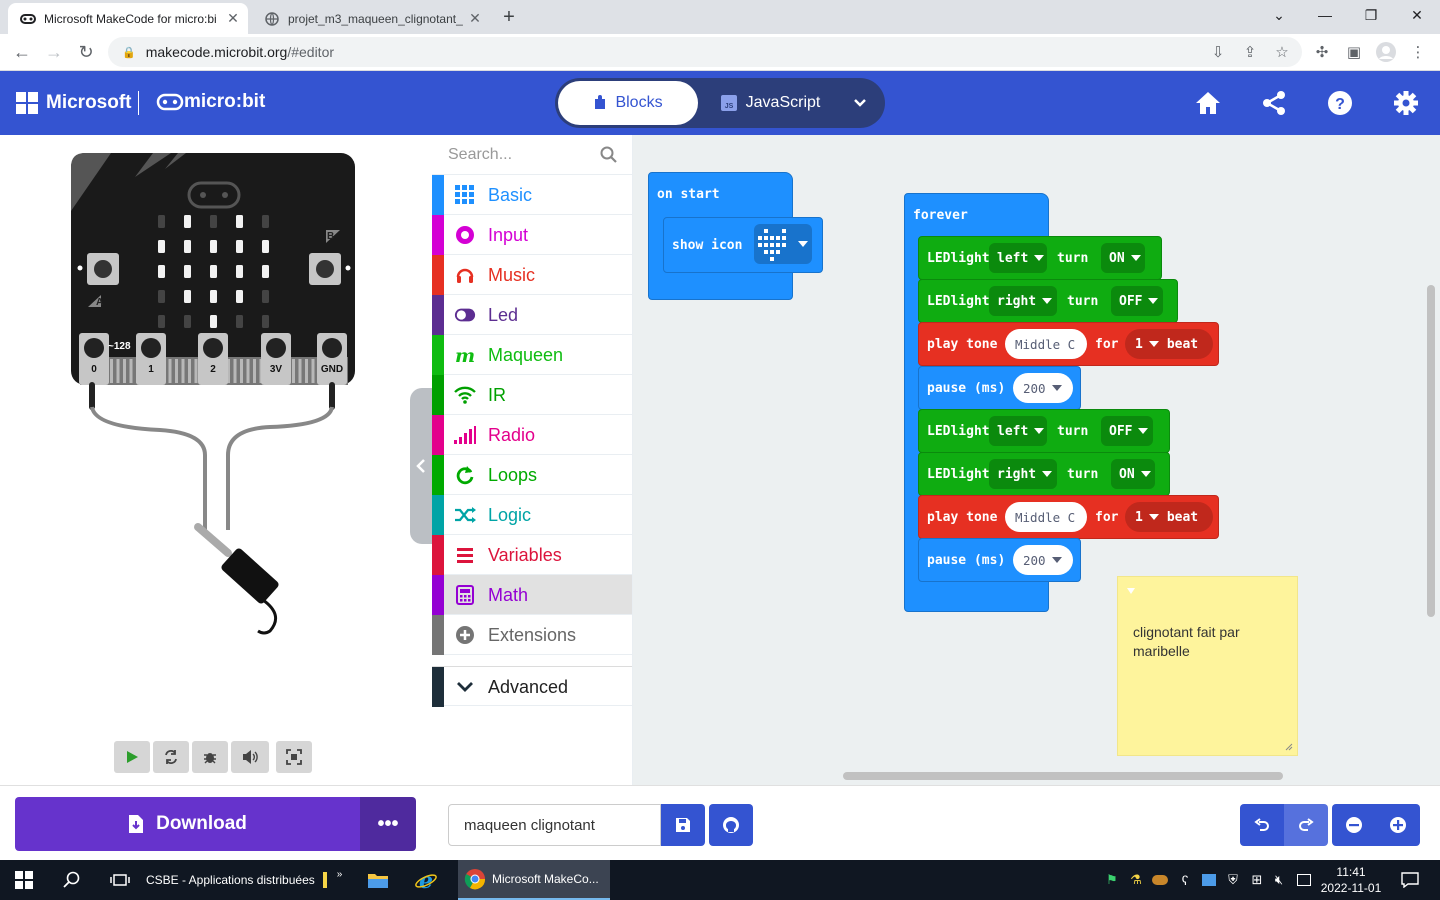 Image resolution: width=1440 pixels, height=900 pixels. What do you see at coordinates (86, 52) in the screenshot?
I see `reload-icon: ↻` at bounding box center [86, 52].